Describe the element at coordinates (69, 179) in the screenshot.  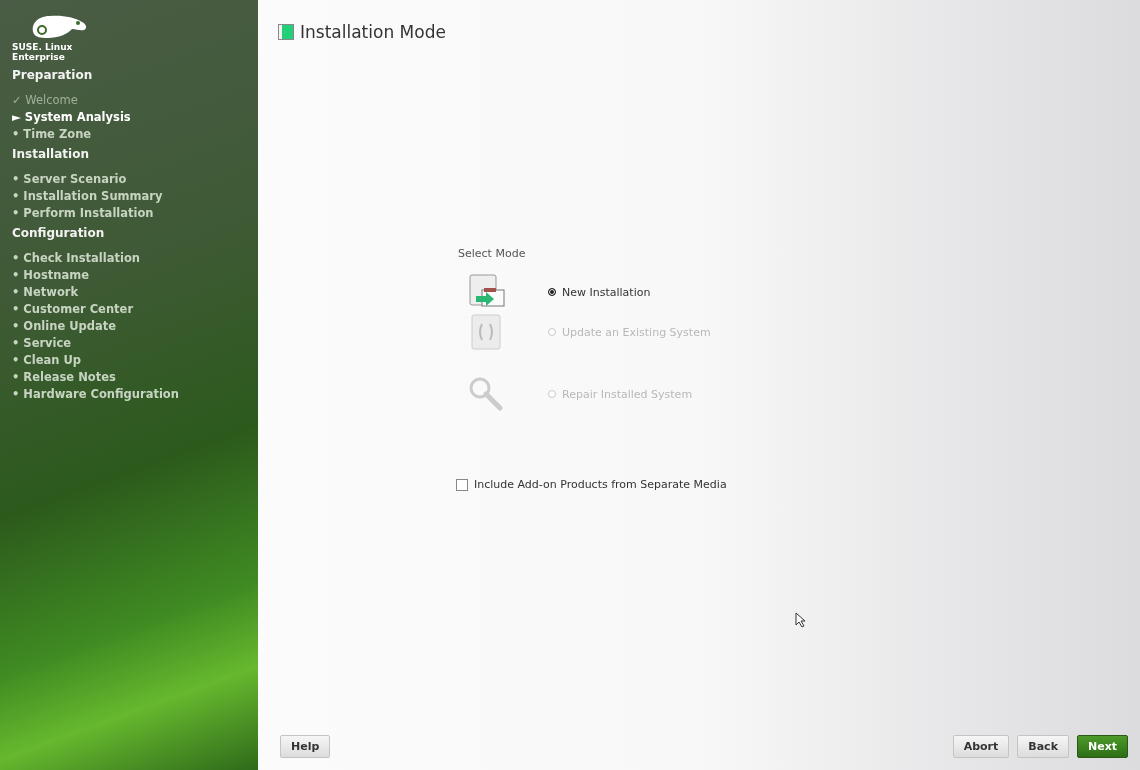
I see `step-item: • Server Scenario` at that location.